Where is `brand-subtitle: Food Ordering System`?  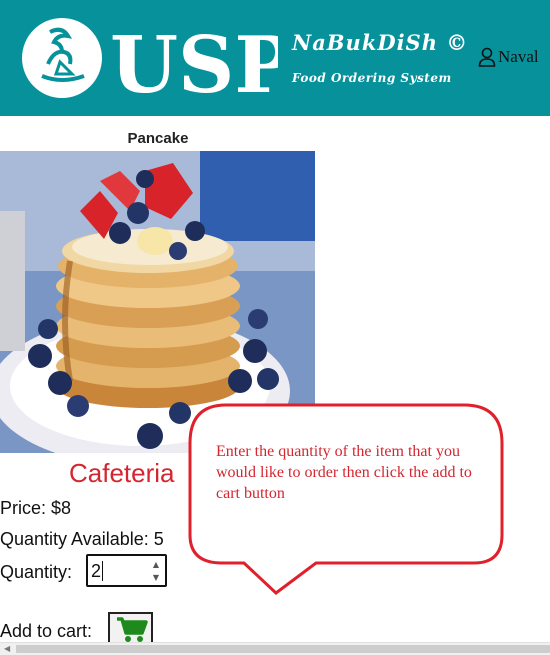
brand-subtitle: Food Ordering System is located at coordinates (372, 78).